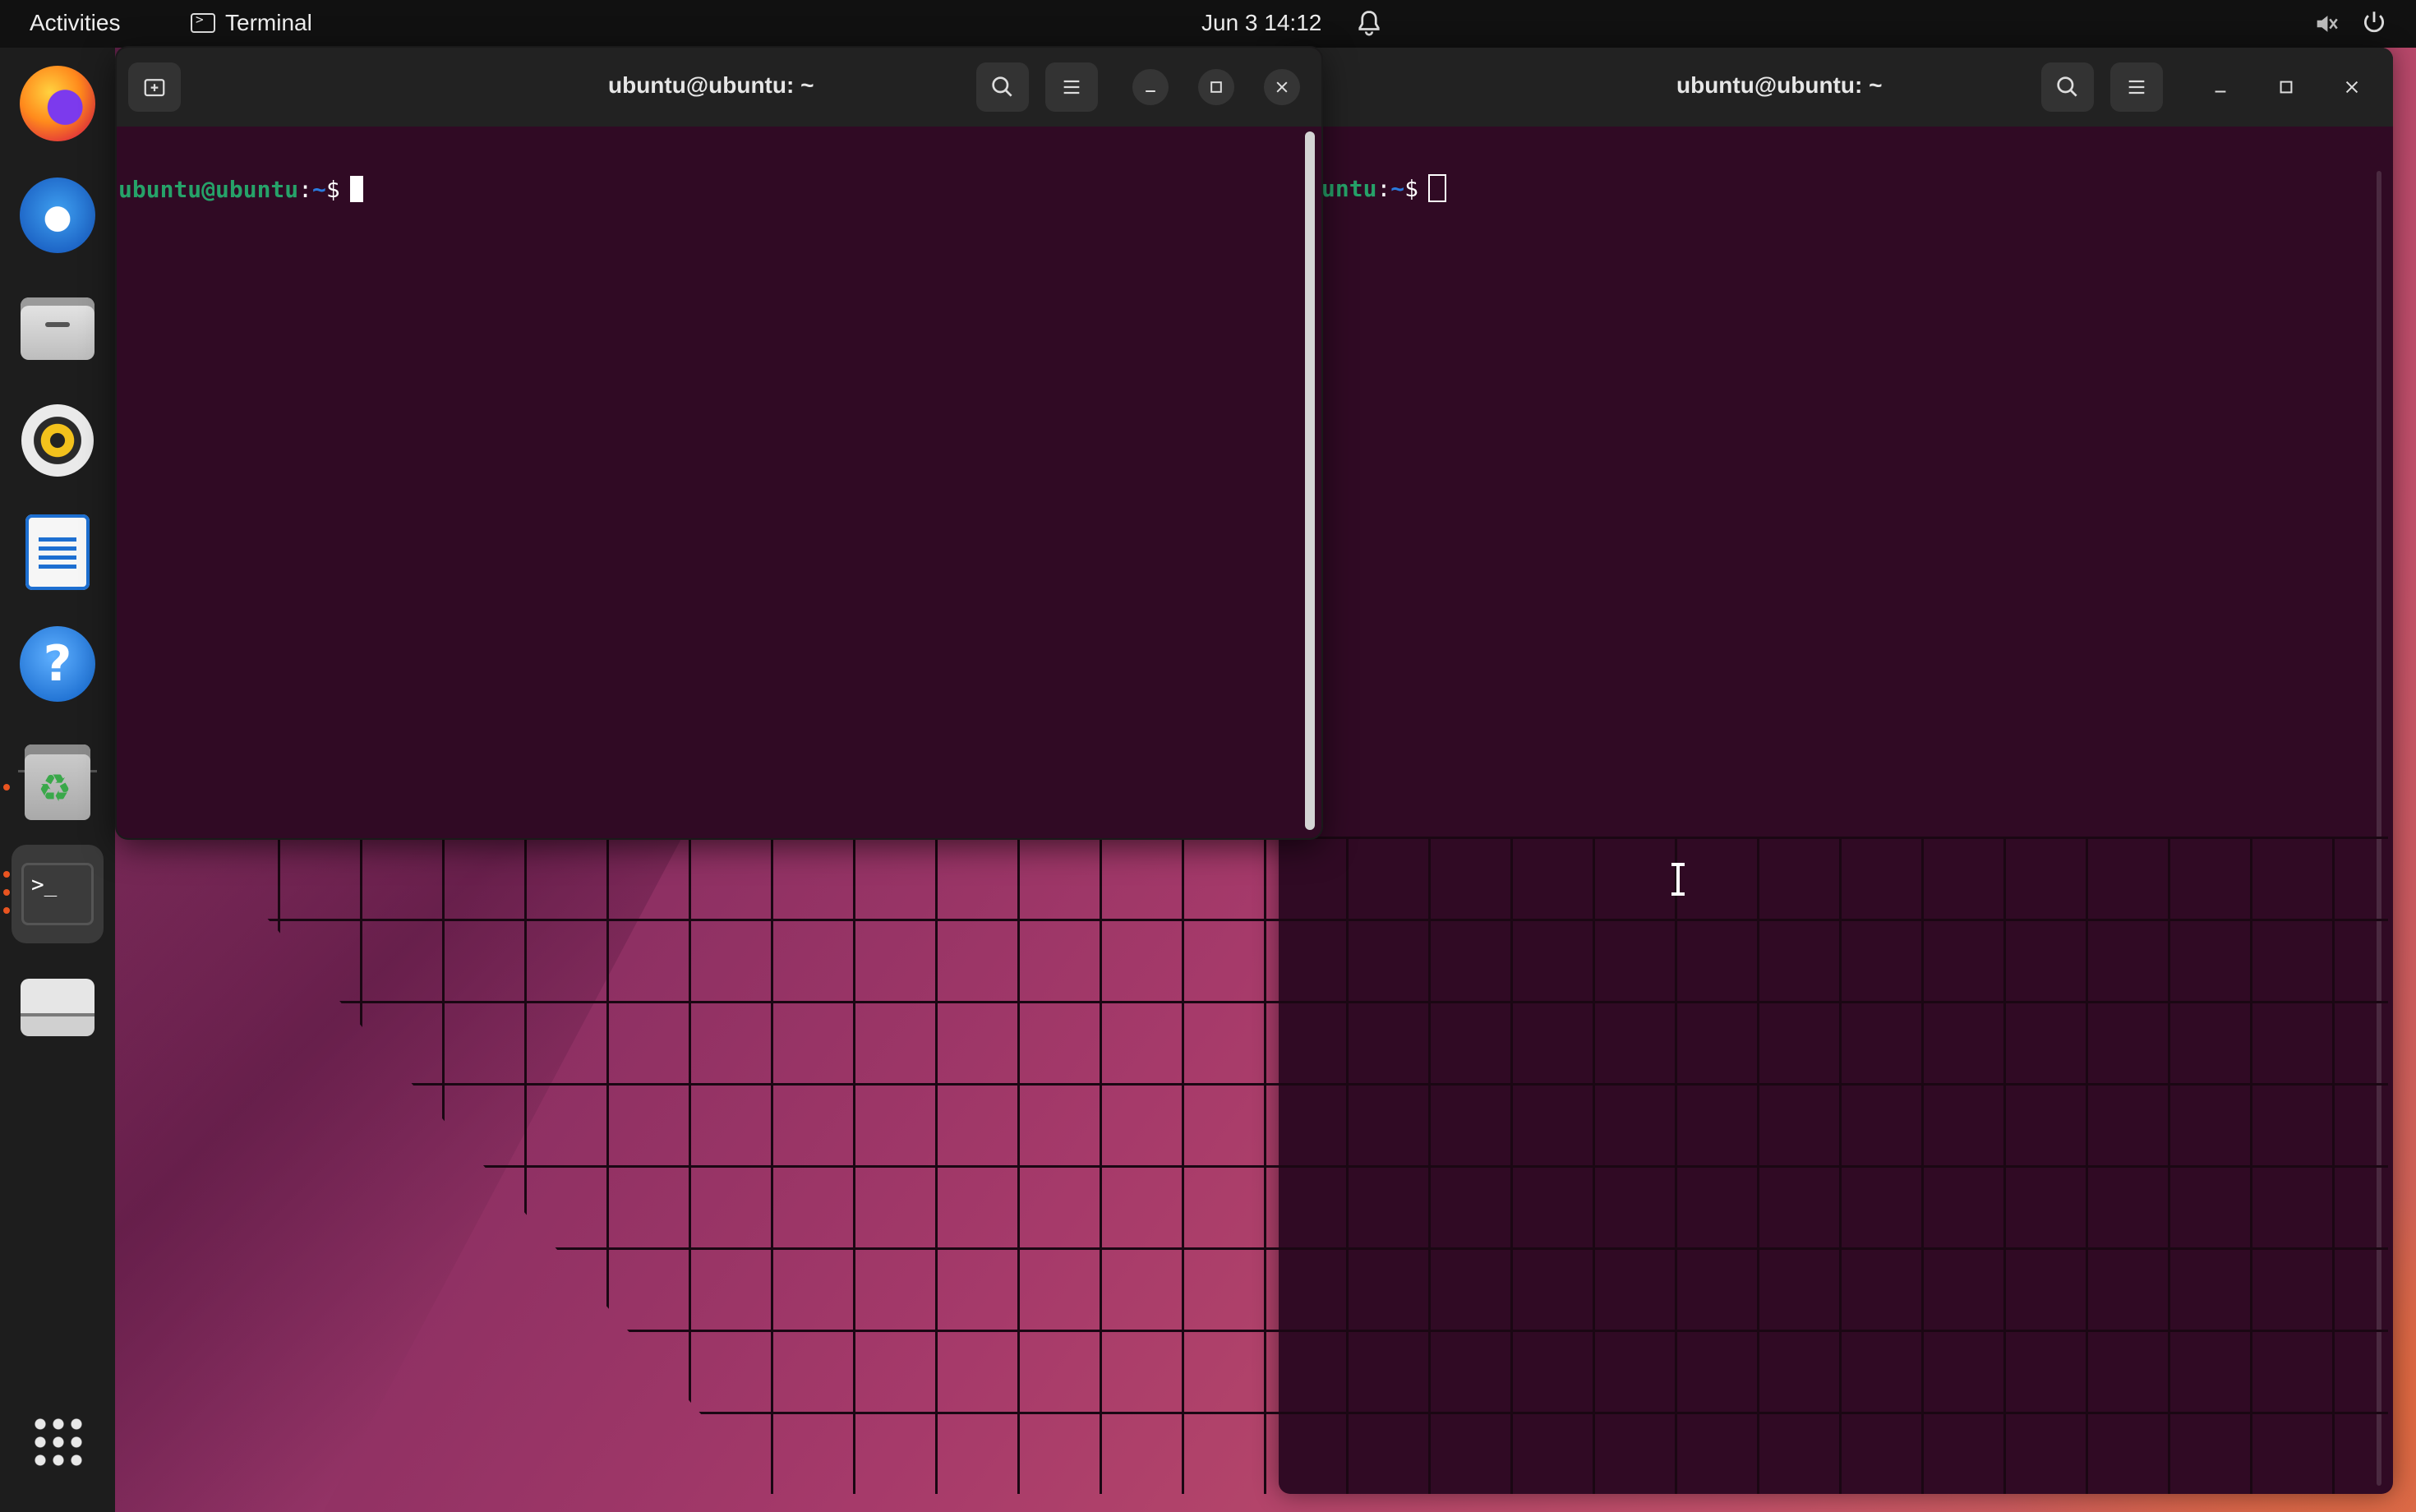  I want to click on dock-trash, so click(58, 782).